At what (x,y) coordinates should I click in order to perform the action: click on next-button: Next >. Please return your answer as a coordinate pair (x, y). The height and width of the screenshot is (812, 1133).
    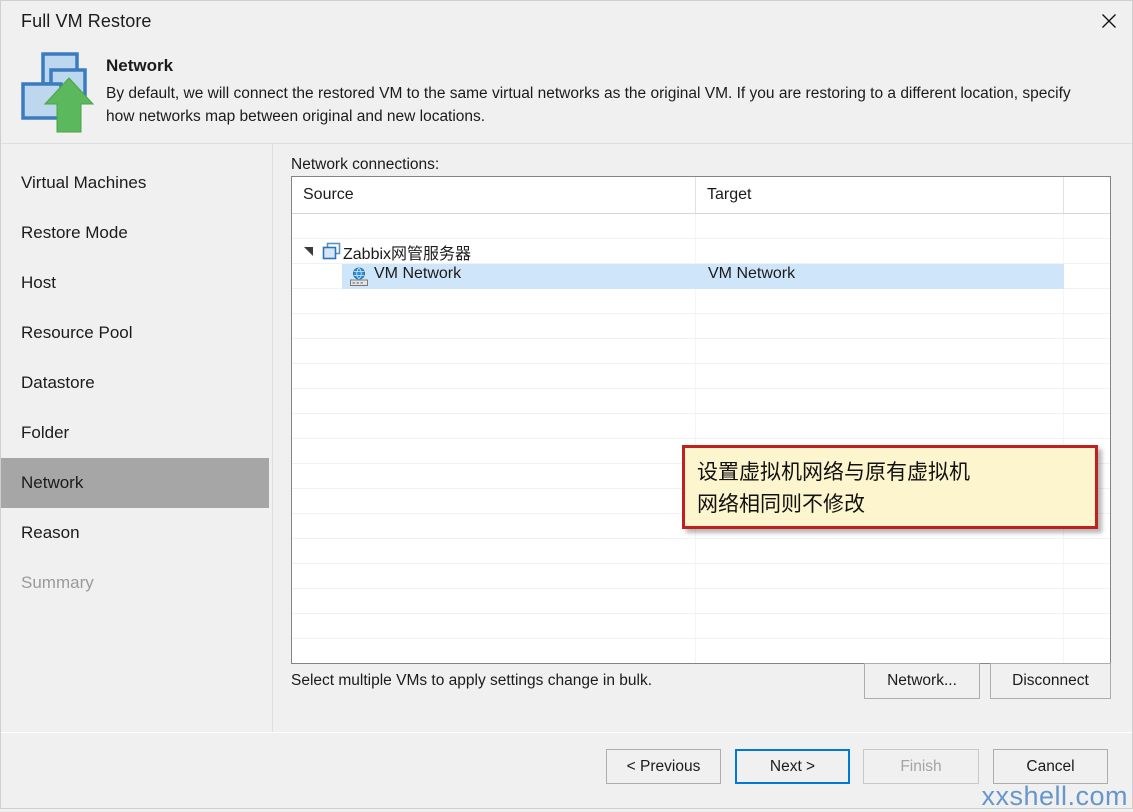
    Looking at the image, I should click on (792, 766).